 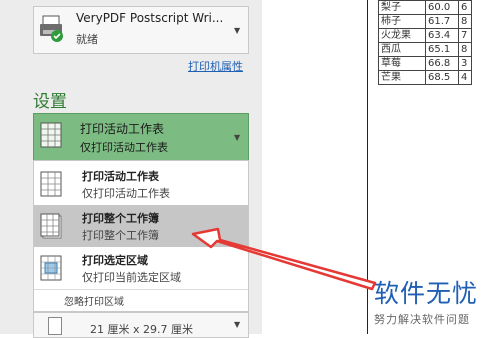 I want to click on watermark-title: 软件无忧, so click(x=426, y=293).